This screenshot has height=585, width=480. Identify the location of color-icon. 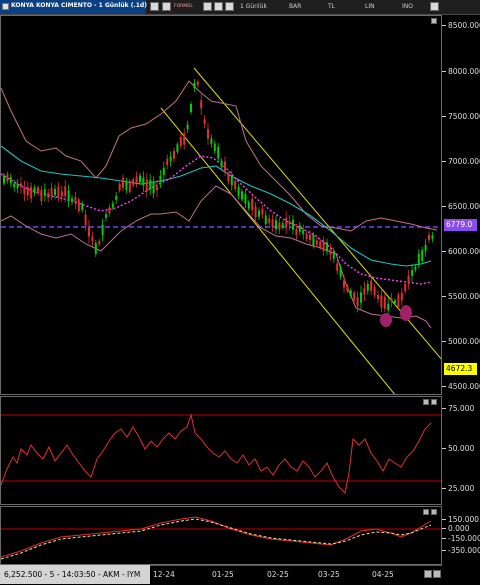
(154, 6).